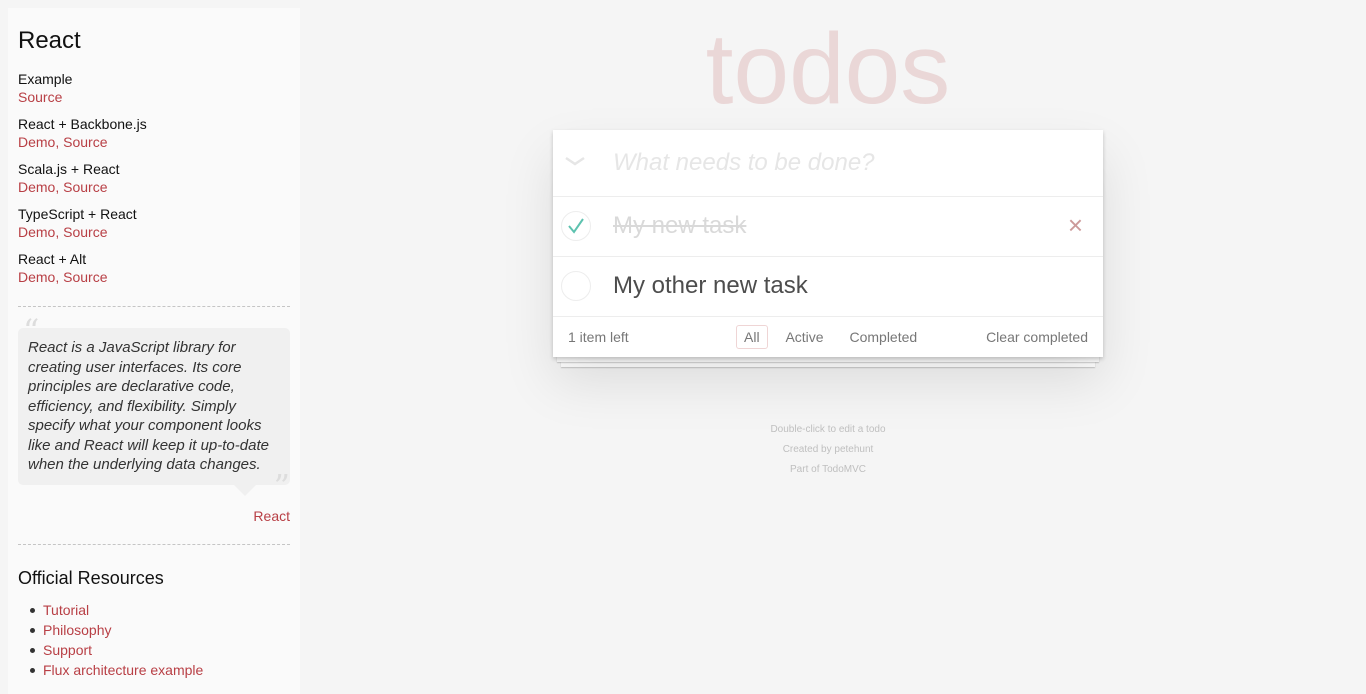 This screenshot has width=1366, height=694. What do you see at coordinates (154, 516) in the screenshot?
I see `quote-footer: React` at bounding box center [154, 516].